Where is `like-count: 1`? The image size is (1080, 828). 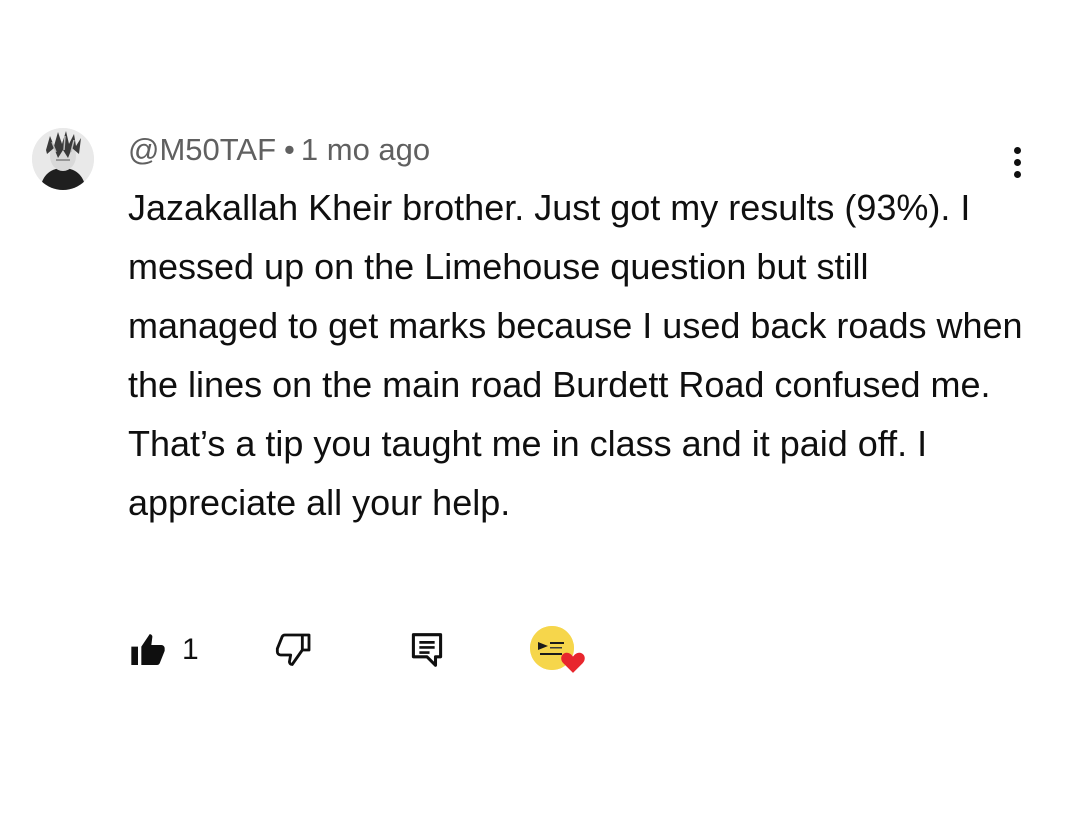
like-count: 1 is located at coordinates (190, 649).